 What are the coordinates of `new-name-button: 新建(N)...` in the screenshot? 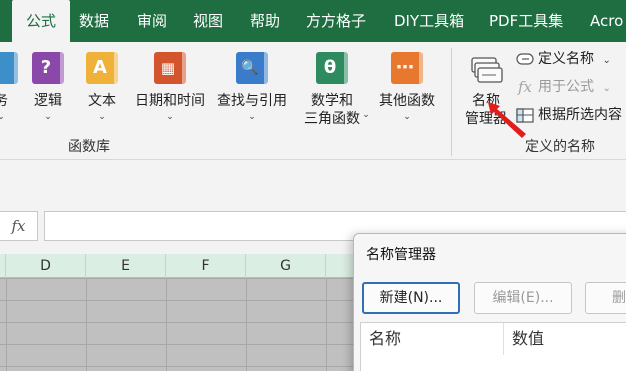 It's located at (411, 298).